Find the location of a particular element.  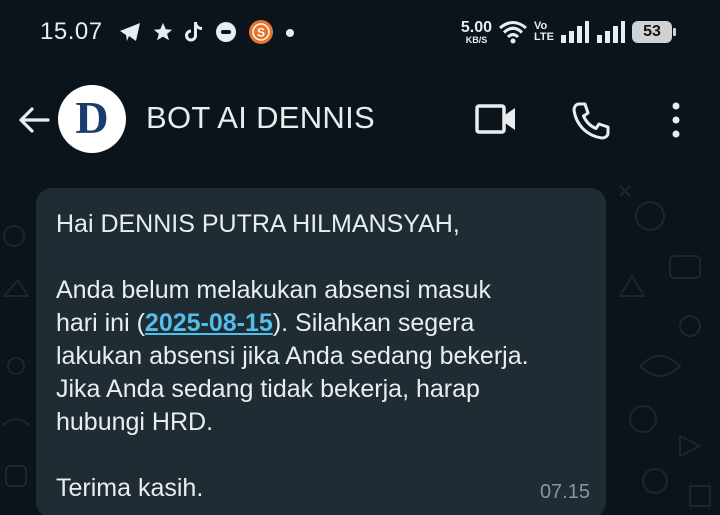

net-speed-unit: KB/S is located at coordinates (476, 39).